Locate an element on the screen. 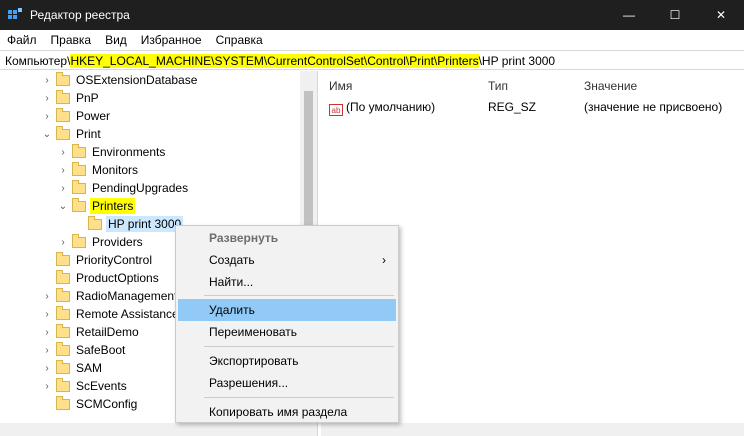  close-icon: ✕ is located at coordinates (721, 15).